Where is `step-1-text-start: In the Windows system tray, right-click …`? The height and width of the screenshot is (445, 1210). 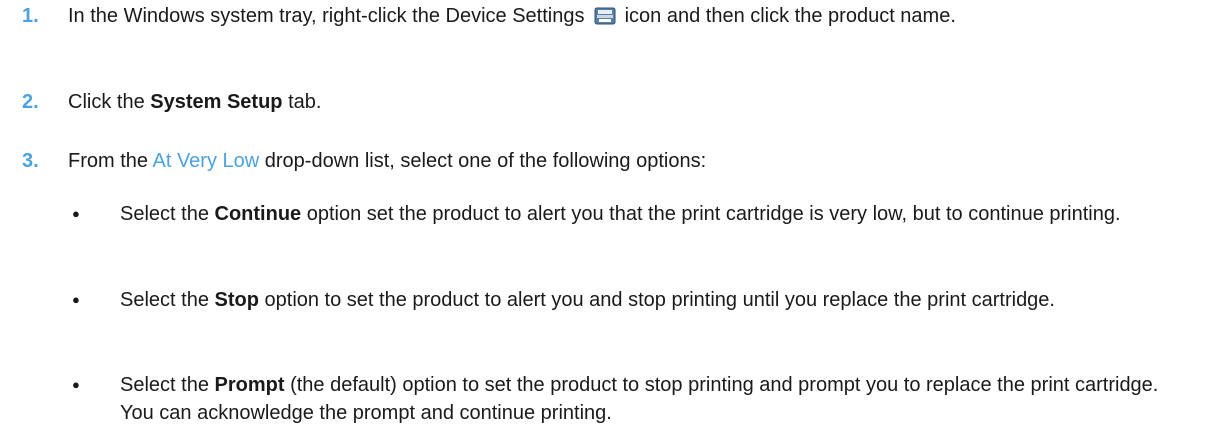
step-1-text-start: In the Windows system tray, right-click … is located at coordinates (329, 16).